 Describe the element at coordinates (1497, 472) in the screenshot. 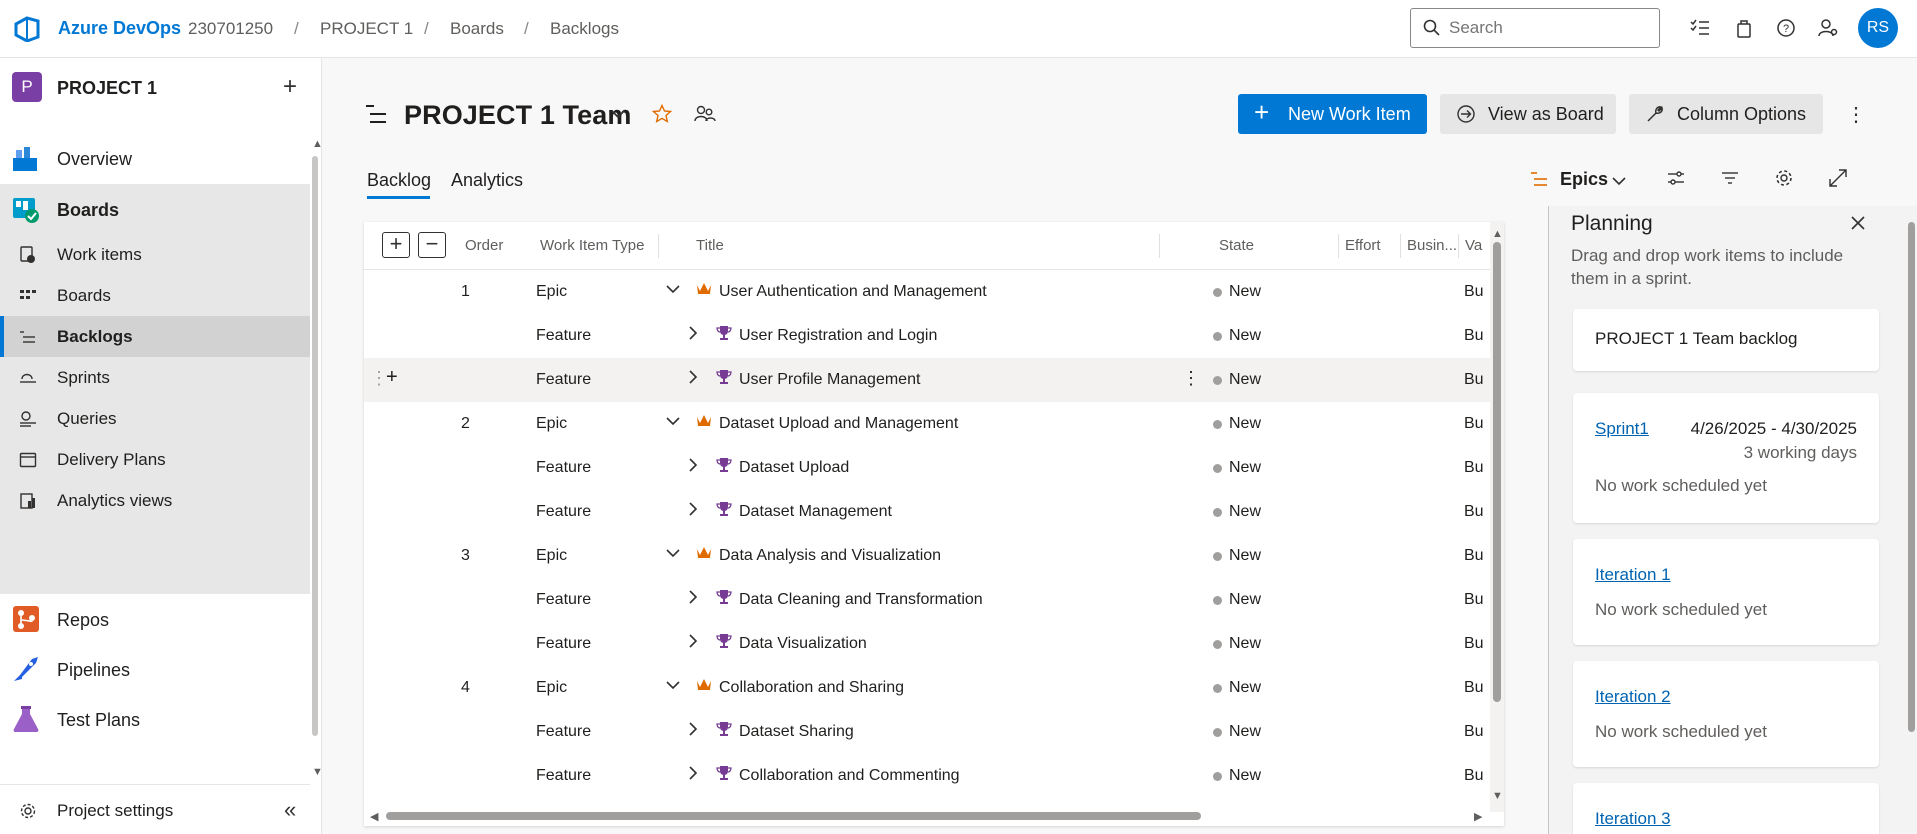

I see `grid-vertical-thumb` at that location.